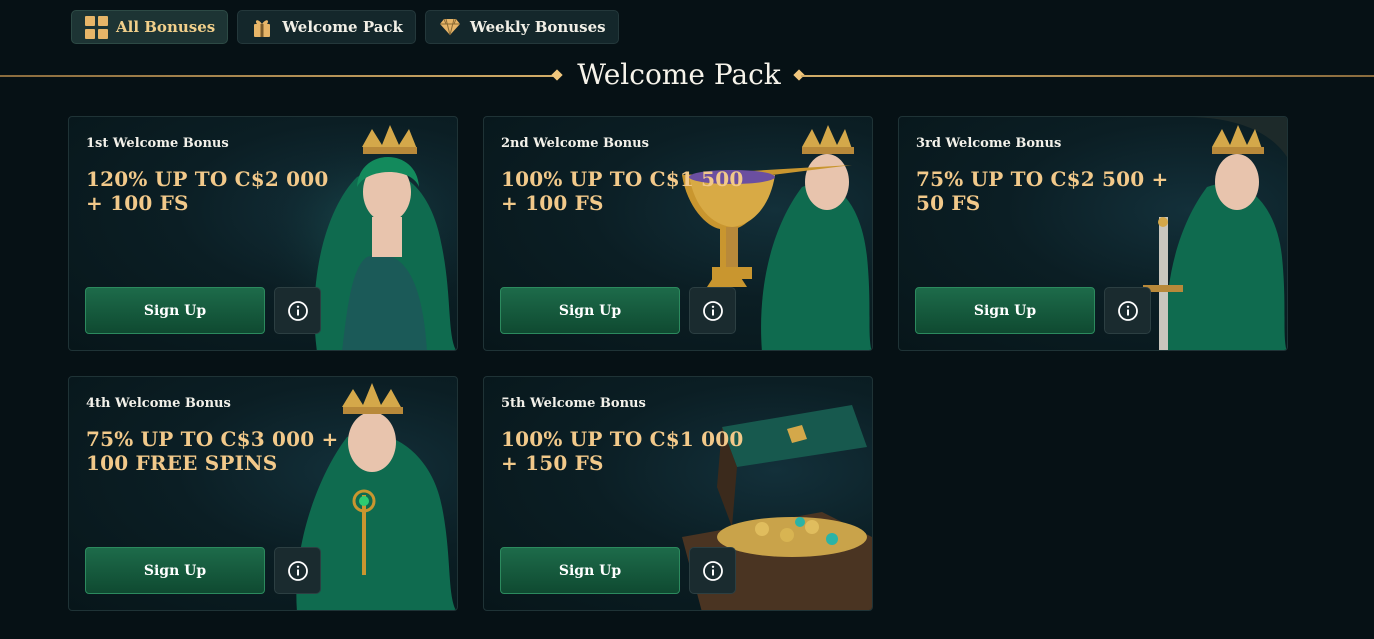  Describe the element at coordinates (622, 191) in the screenshot. I see `bonus-offer: 100% UP TO C$1 500 + 100 FS` at that location.